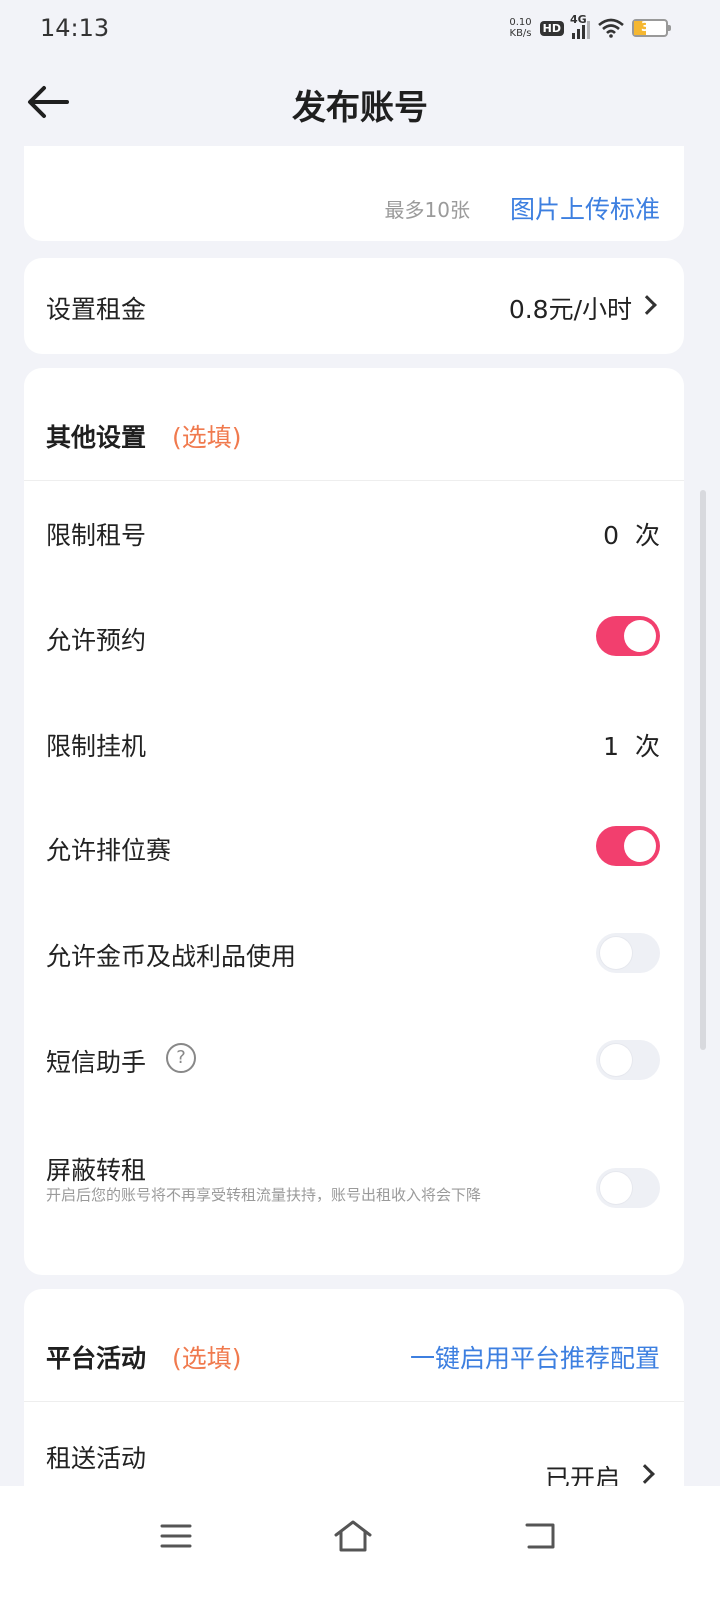 Image resolution: width=720 pixels, height=1600 pixels. Describe the element at coordinates (628, 1188) in the screenshot. I see `block-sublet-toggle` at that location.